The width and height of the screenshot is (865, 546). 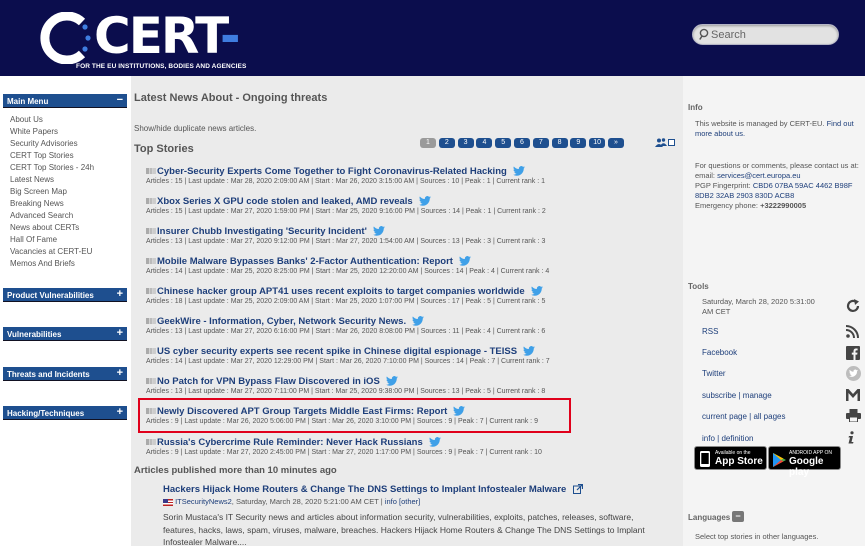 I want to click on emergency-phone: +3222990005, so click(x=783, y=205).